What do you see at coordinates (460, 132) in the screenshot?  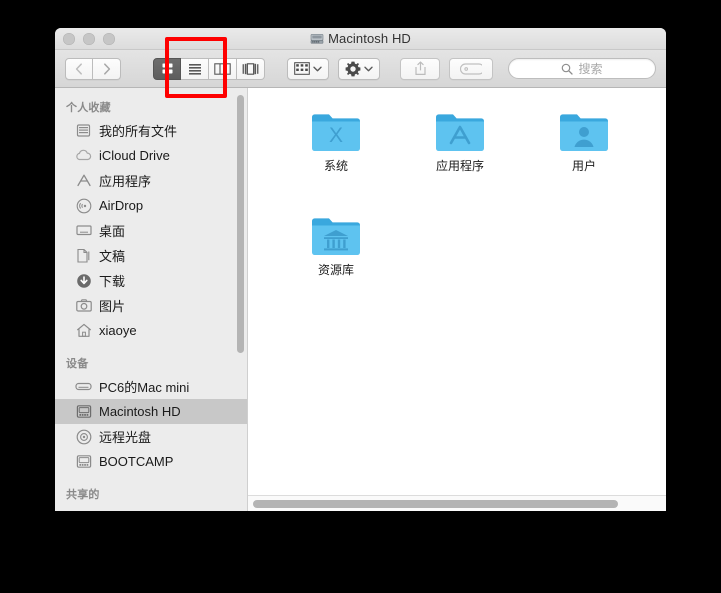 I see `folder-applications-icon` at bounding box center [460, 132].